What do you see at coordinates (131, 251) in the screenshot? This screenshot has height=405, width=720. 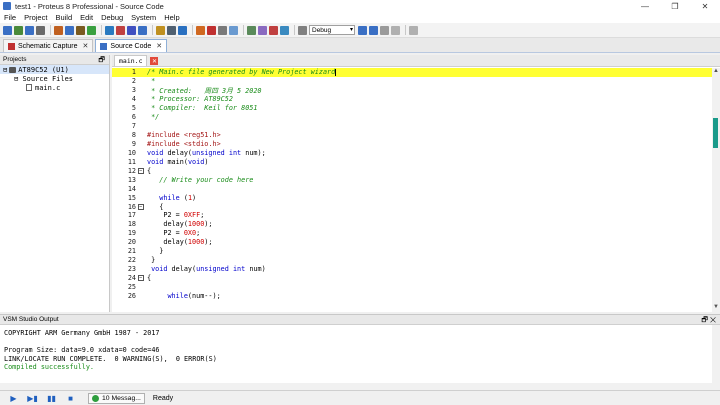 I see `line-number: 21` at bounding box center [131, 251].